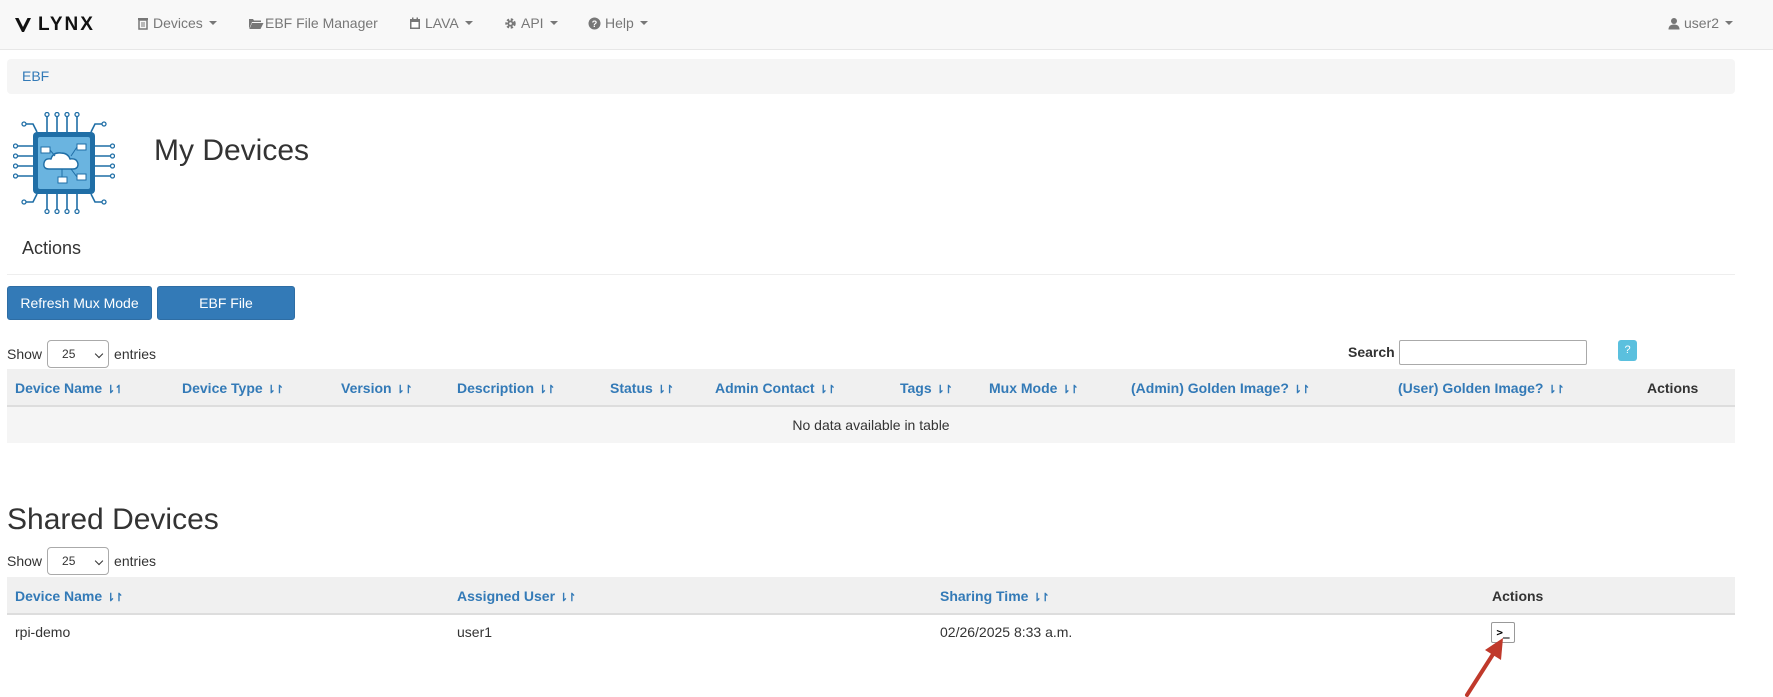 The height and width of the screenshot is (697, 1773). Describe the element at coordinates (517, 596) in the screenshot. I see `column-header-assigned-user: Assigned User ⇂↾` at that location.